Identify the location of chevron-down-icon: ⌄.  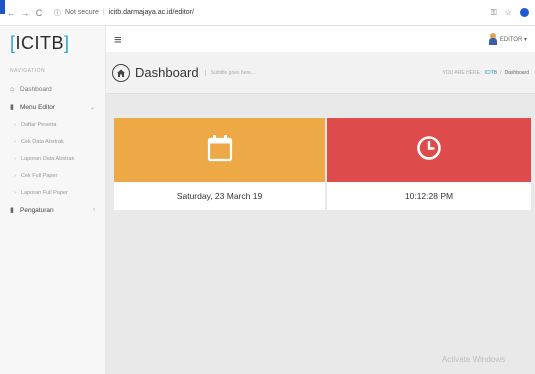
(92, 107).